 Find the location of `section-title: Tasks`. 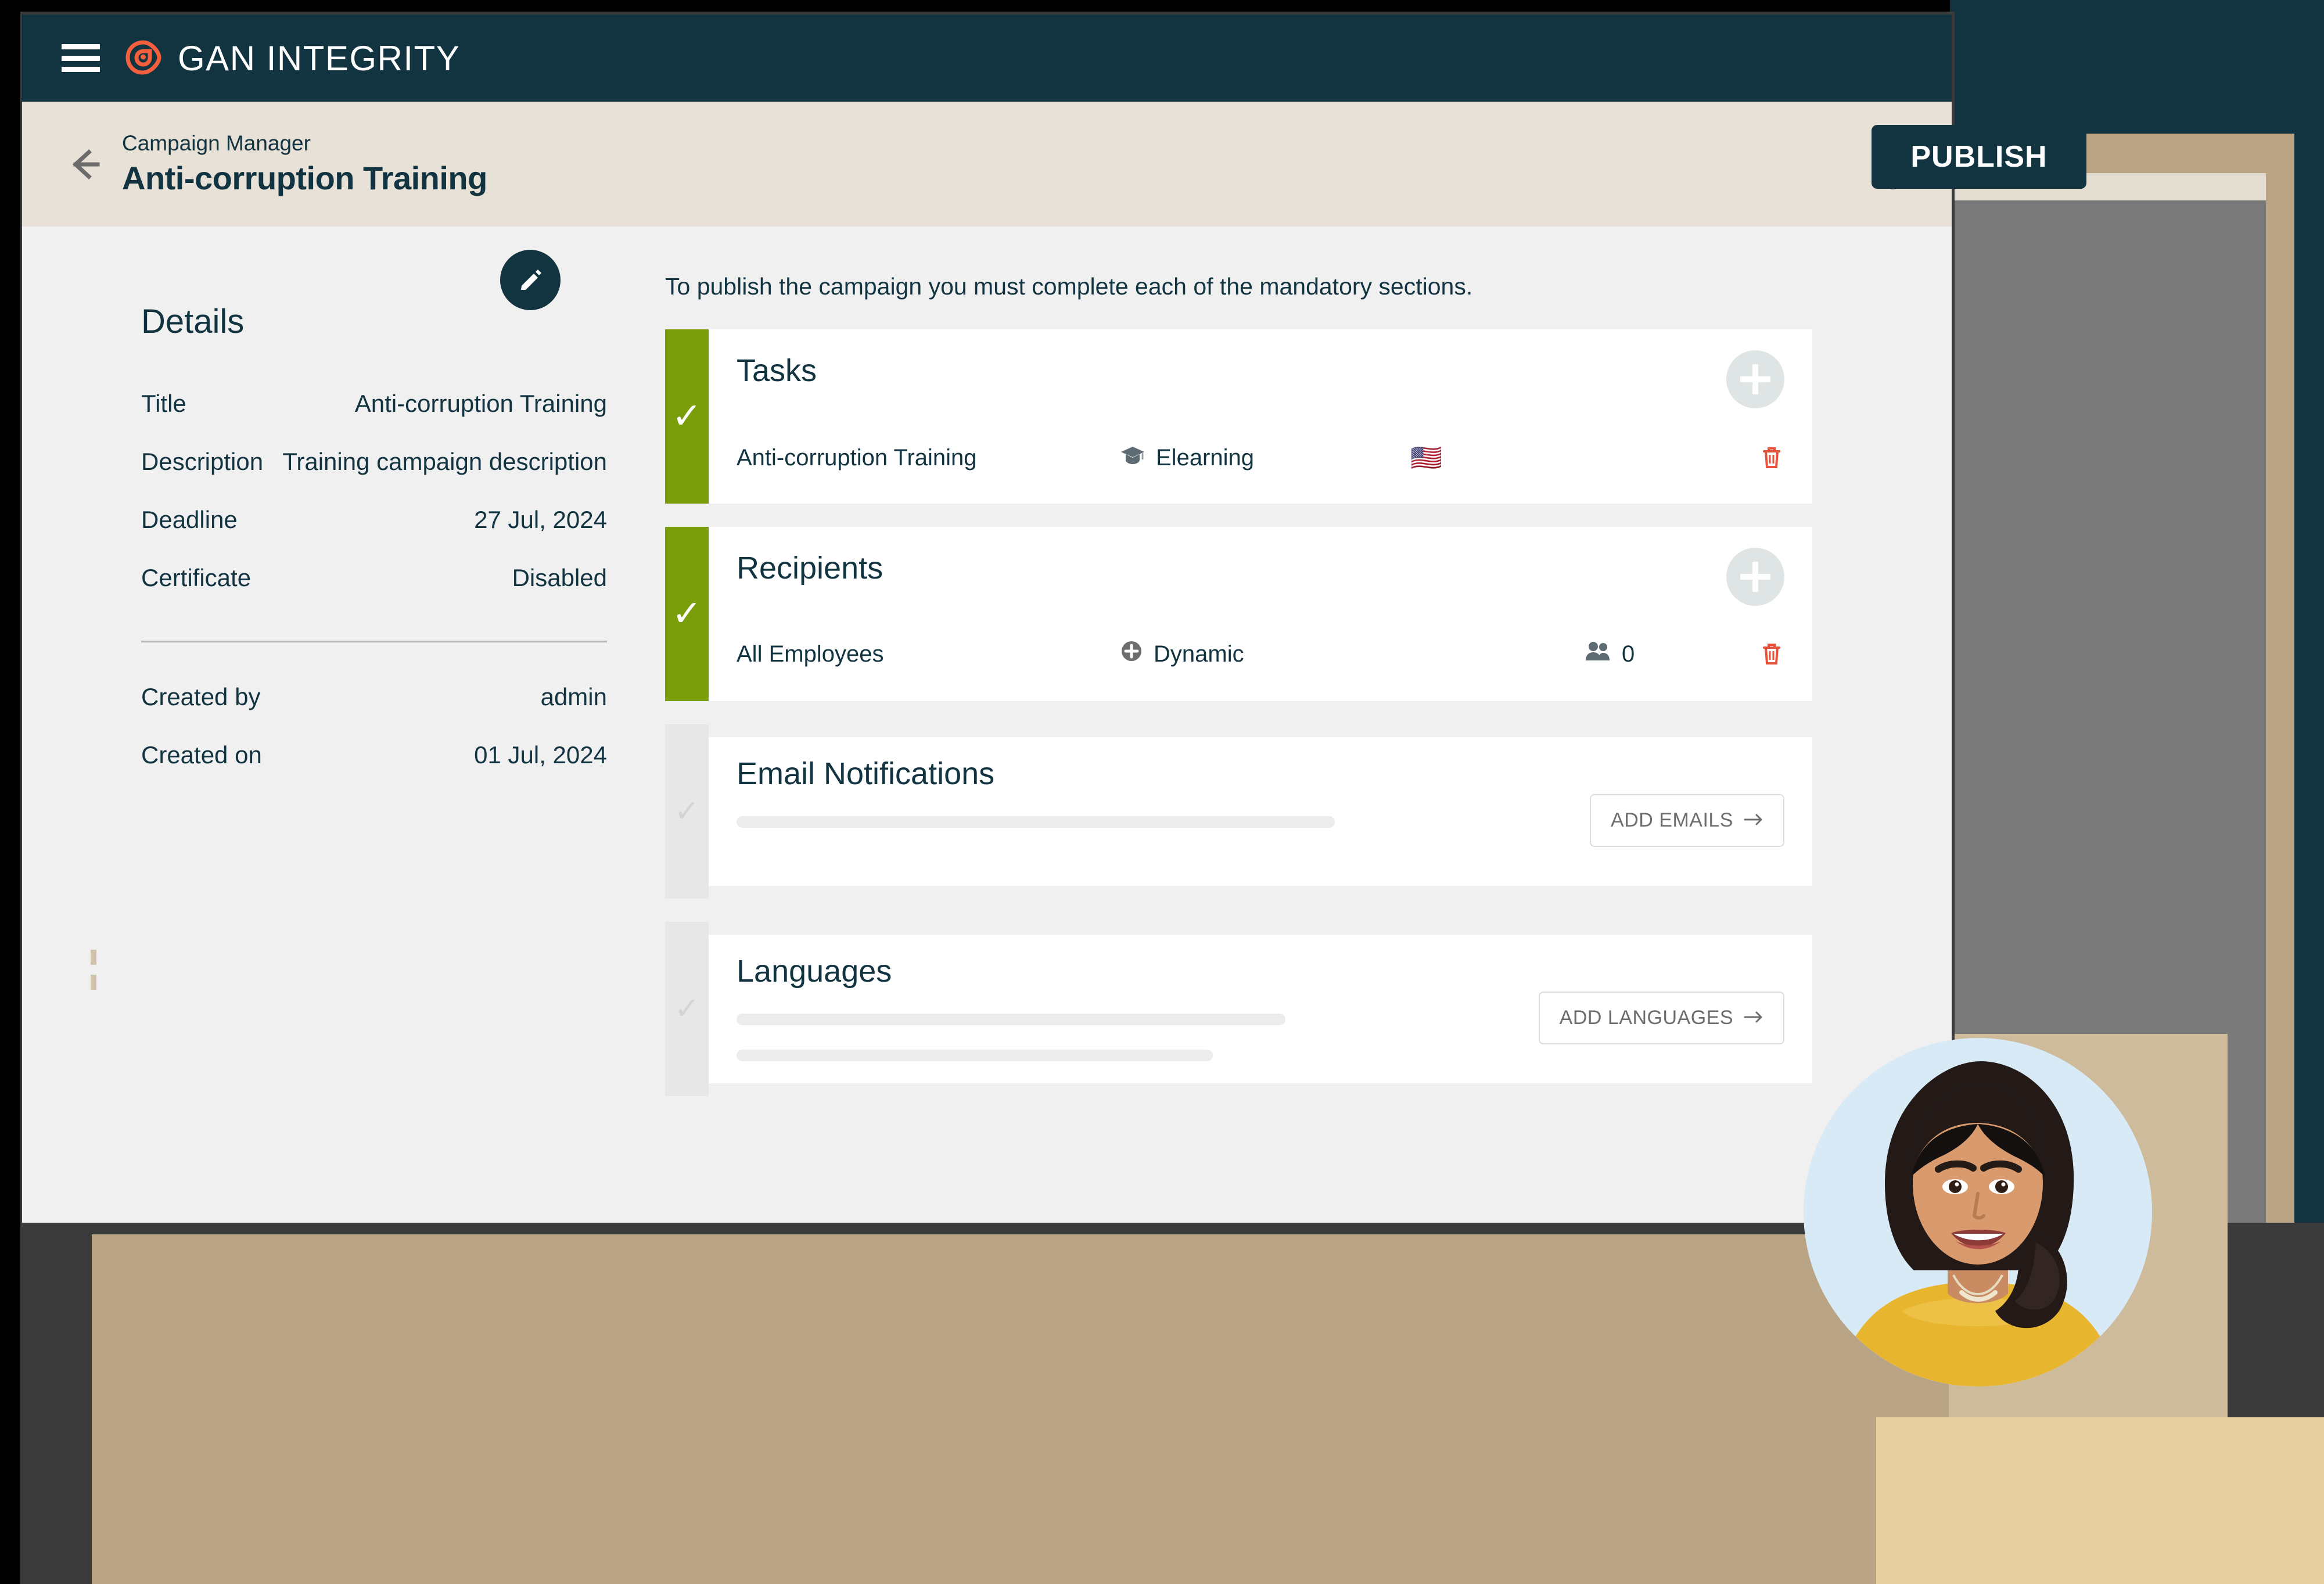

section-title: Tasks is located at coordinates (777, 371).